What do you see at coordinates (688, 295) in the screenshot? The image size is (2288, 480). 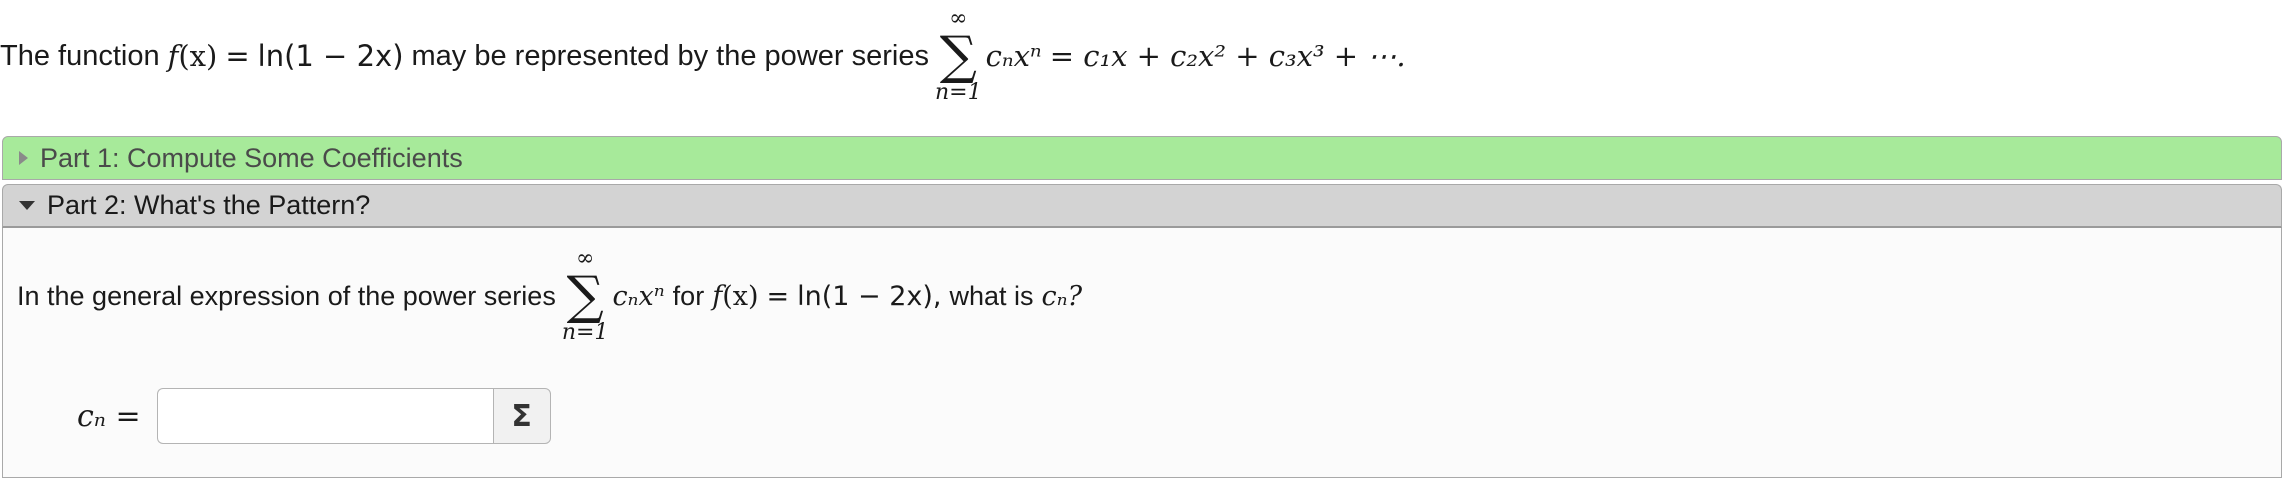 I see `question-text-for: for` at bounding box center [688, 295].